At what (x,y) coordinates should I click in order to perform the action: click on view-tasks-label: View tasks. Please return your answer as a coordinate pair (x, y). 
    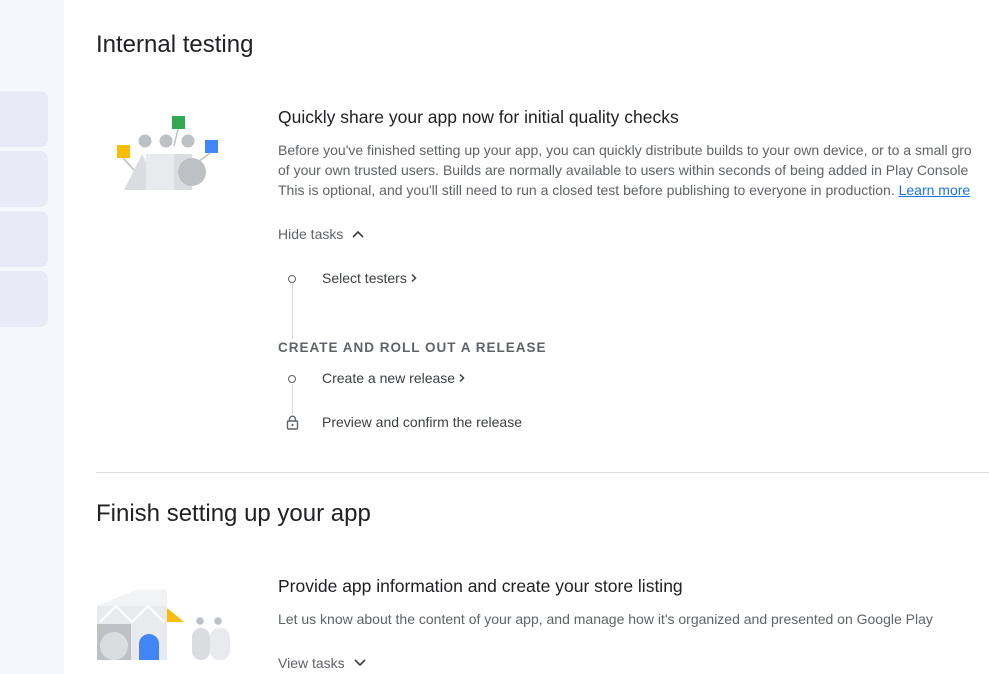
    Looking at the image, I should click on (311, 663).